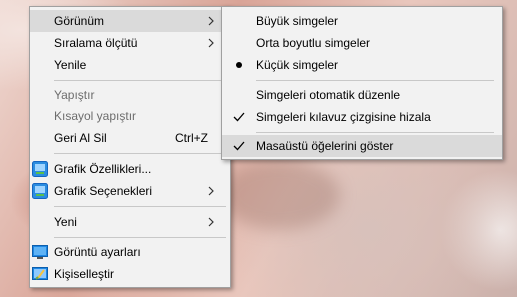  I want to click on submenu-item-auto-arrange: Simgeleri otomatik düzenle, so click(362, 95).